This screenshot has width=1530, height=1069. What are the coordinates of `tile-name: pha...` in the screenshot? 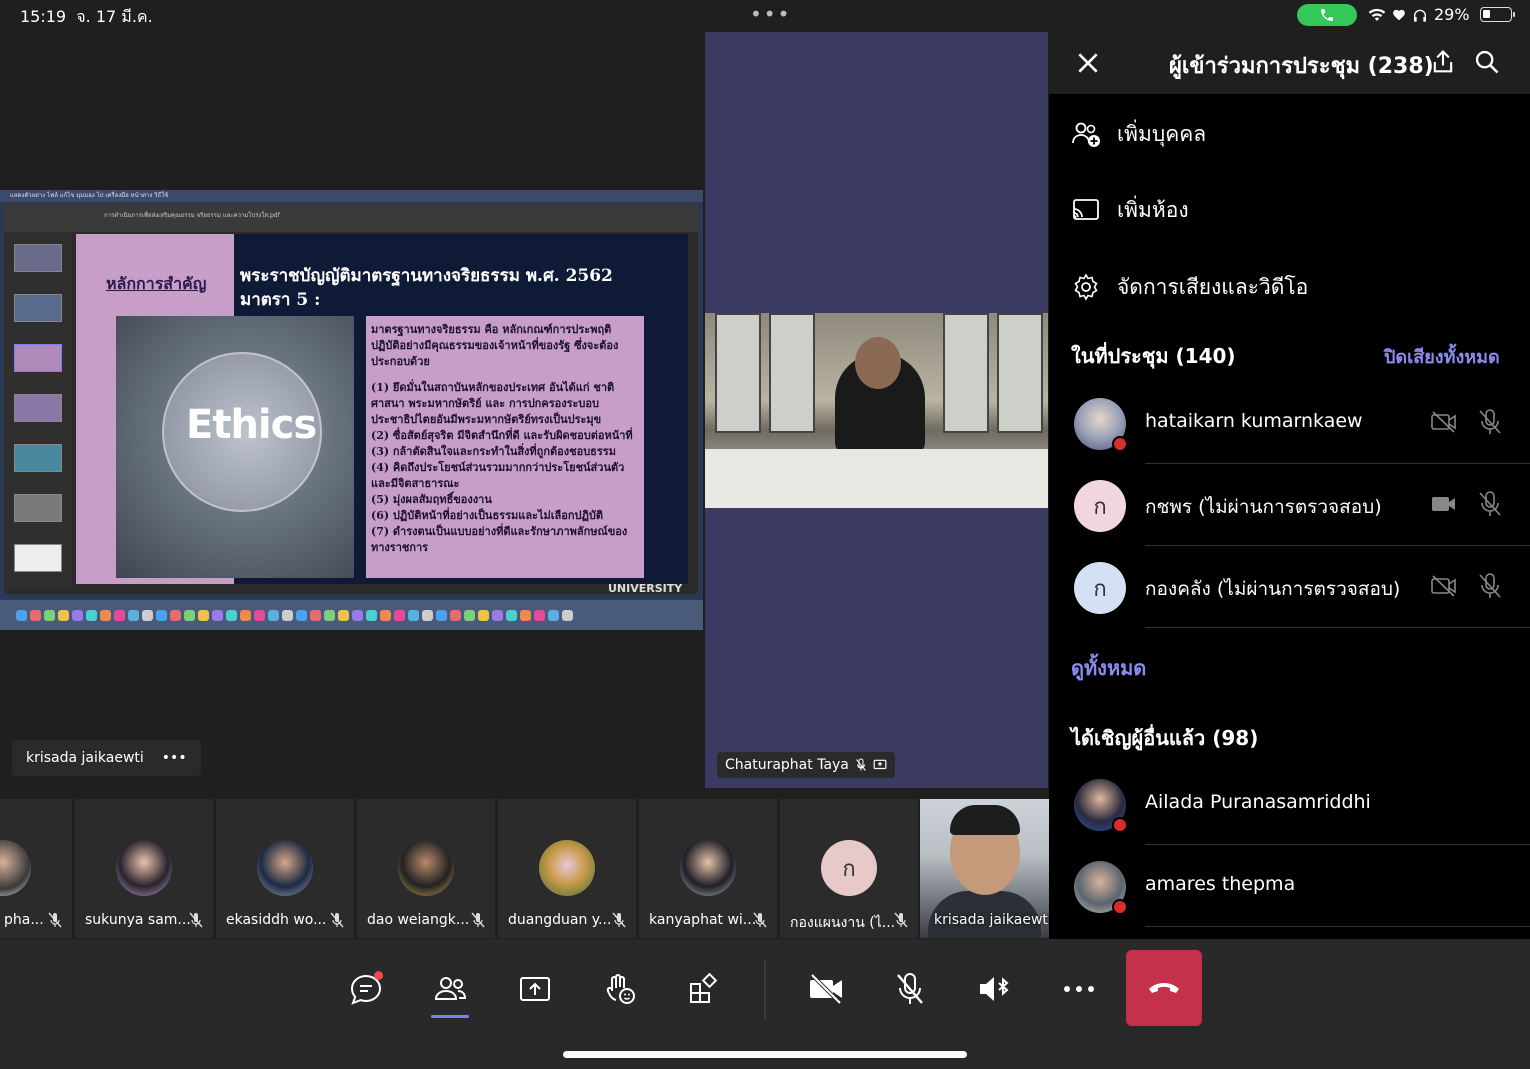 It's located at (24, 920).